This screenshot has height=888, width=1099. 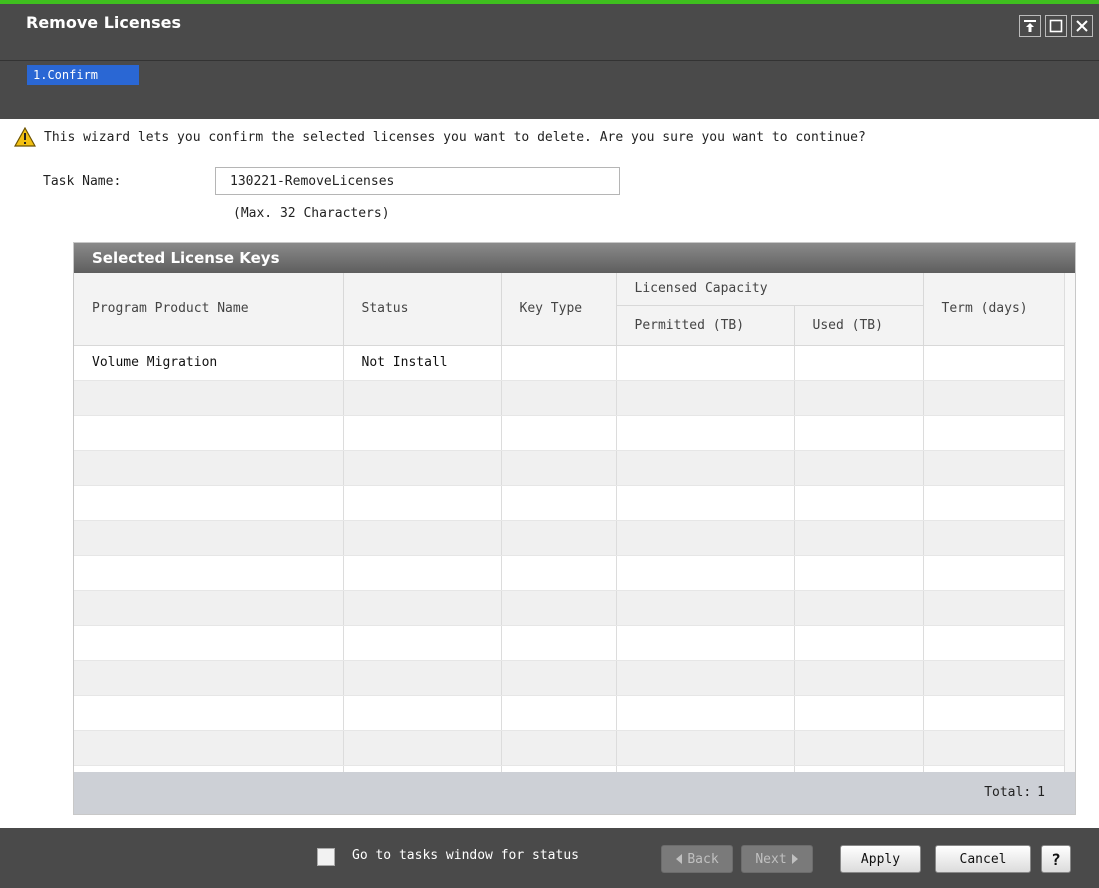 I want to click on next-button-label: Next, so click(x=771, y=859).